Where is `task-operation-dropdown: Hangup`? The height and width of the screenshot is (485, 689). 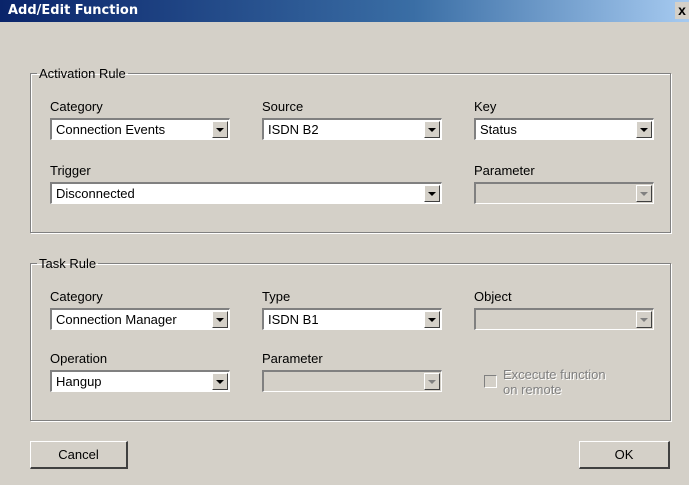 task-operation-dropdown: Hangup is located at coordinates (140, 381).